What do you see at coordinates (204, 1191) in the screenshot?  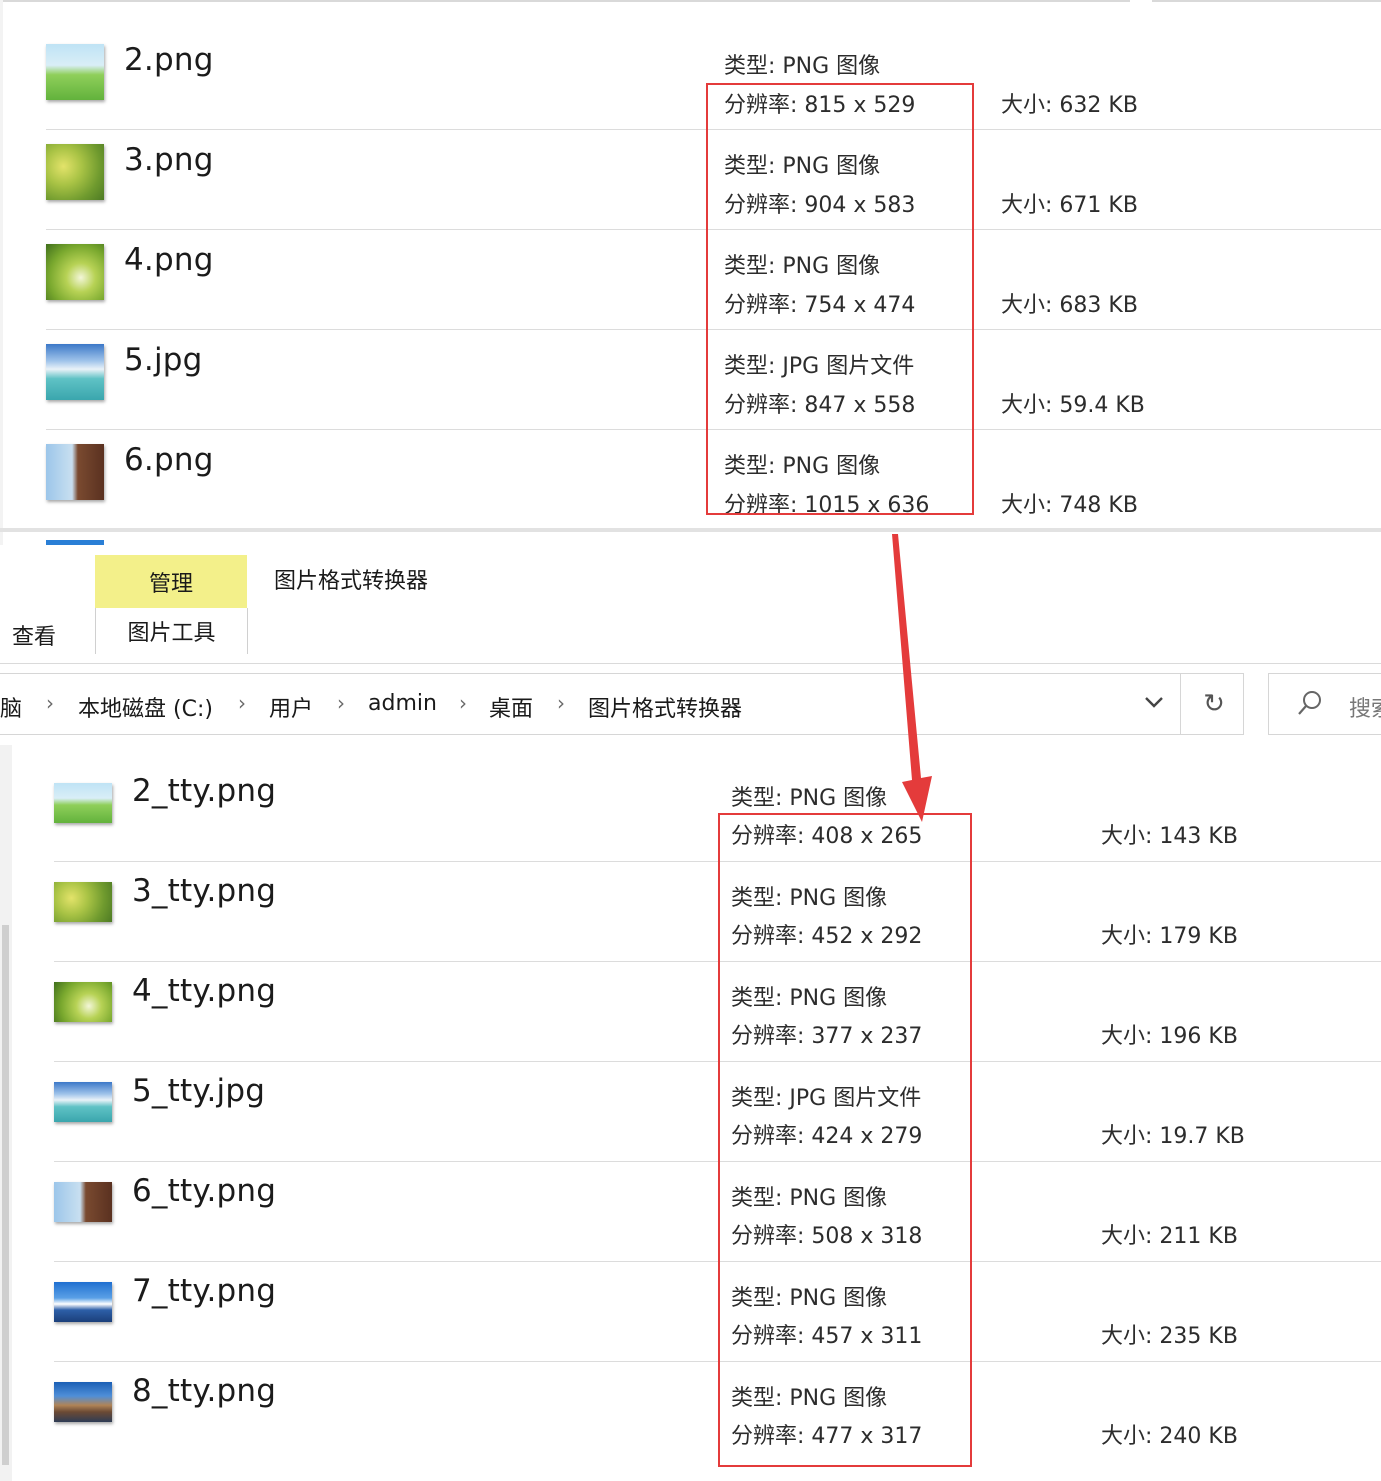 I see `file-name: 6_tty.png` at bounding box center [204, 1191].